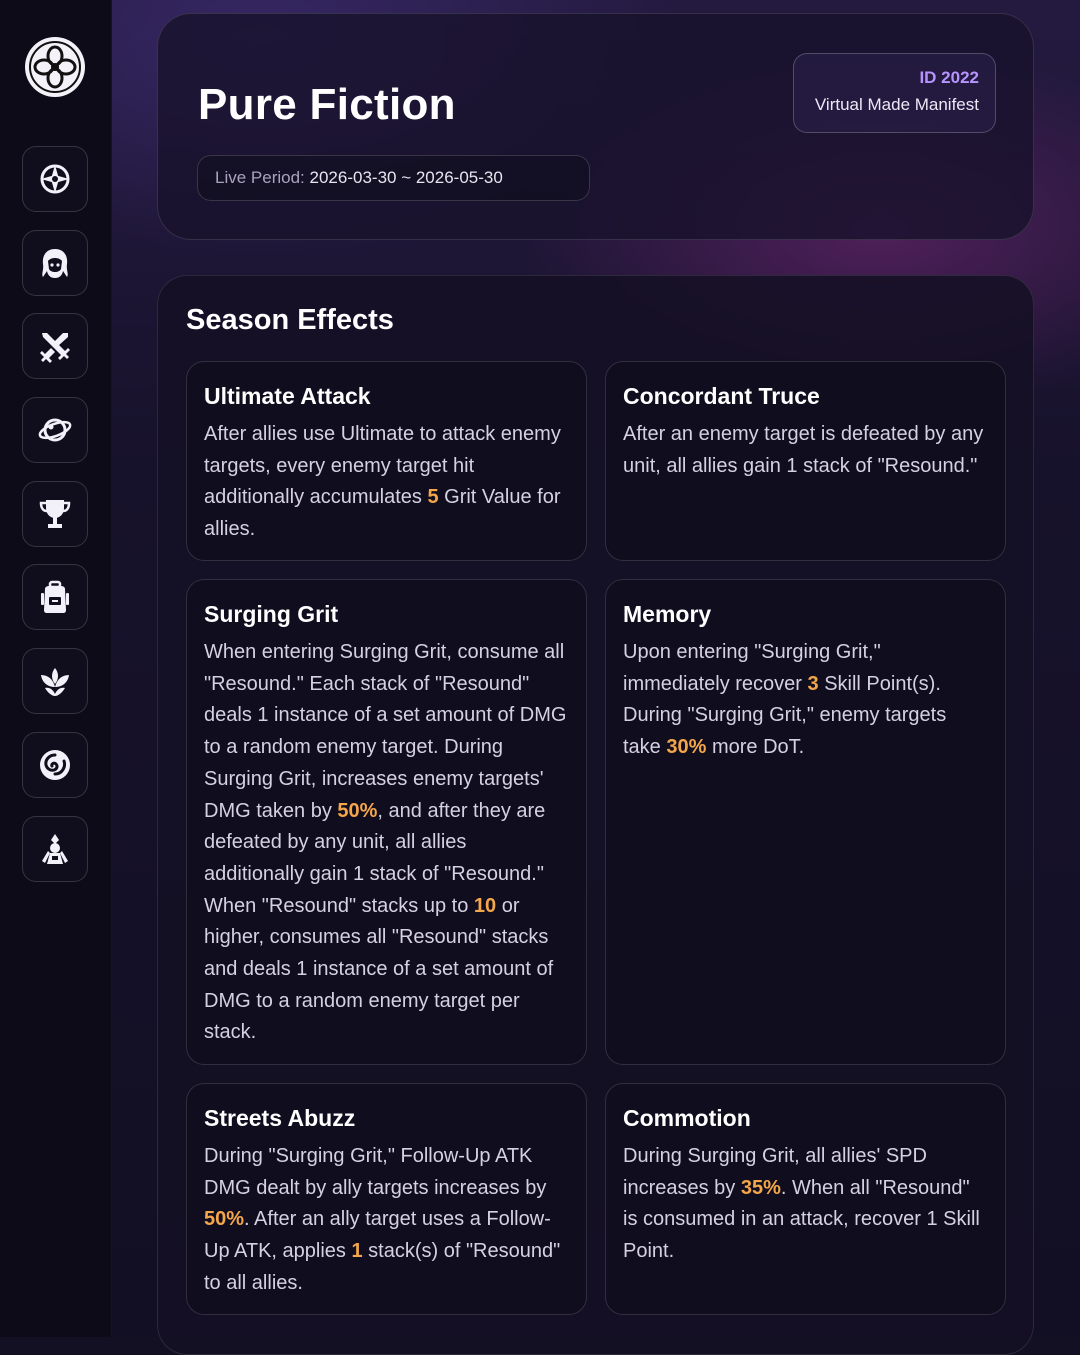 This screenshot has width=1080, height=1355. I want to click on nav-characters, so click(55, 263).